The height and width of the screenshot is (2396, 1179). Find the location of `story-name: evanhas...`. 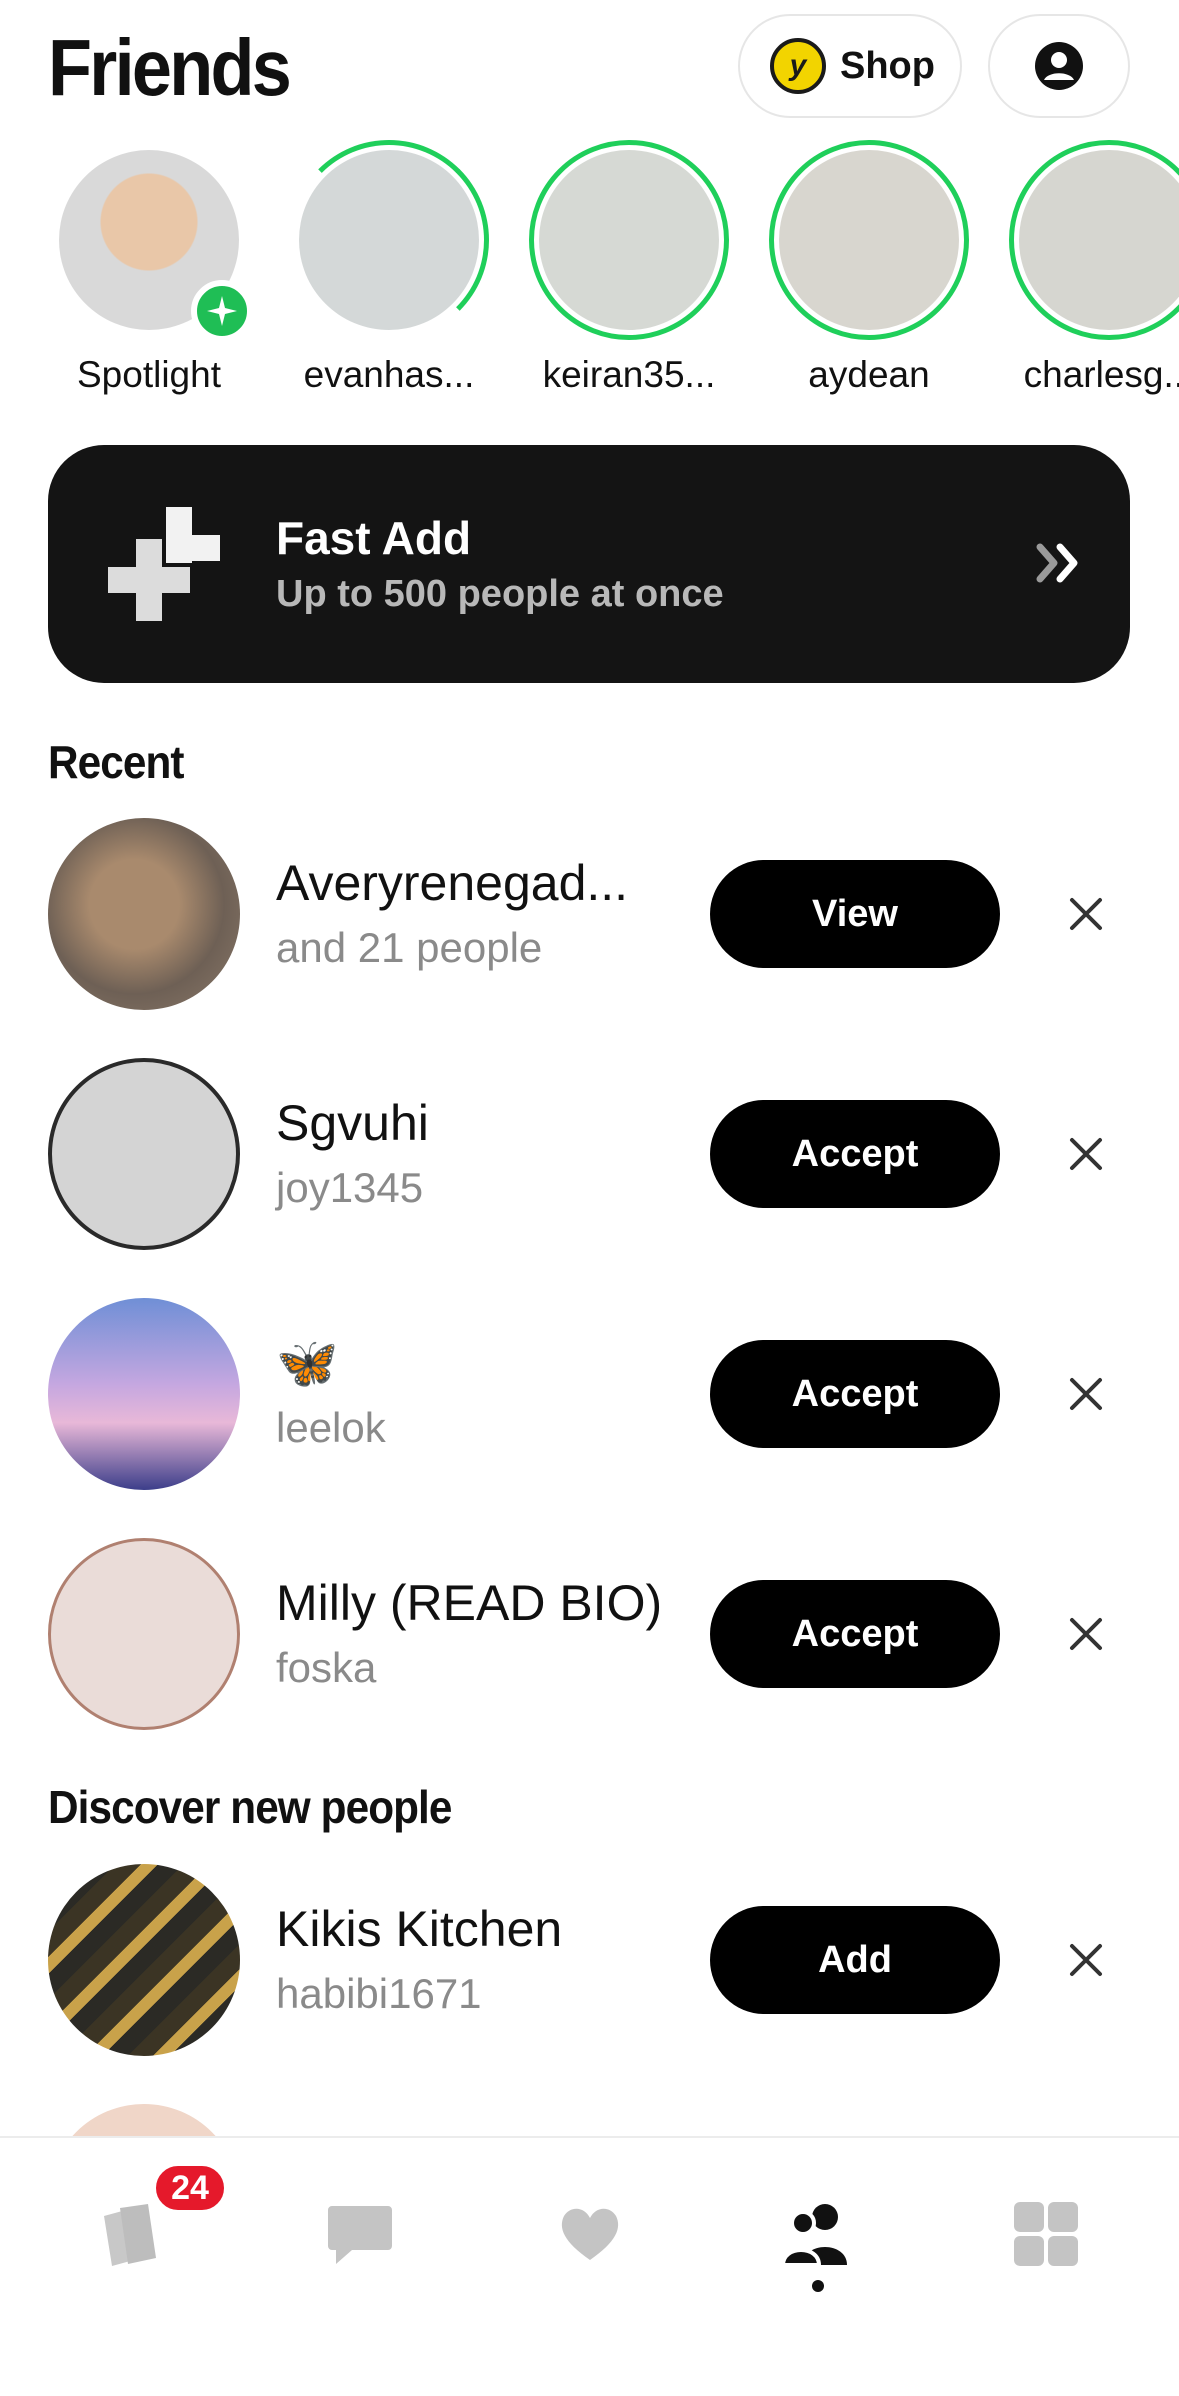

story-name: evanhas... is located at coordinates (389, 374).